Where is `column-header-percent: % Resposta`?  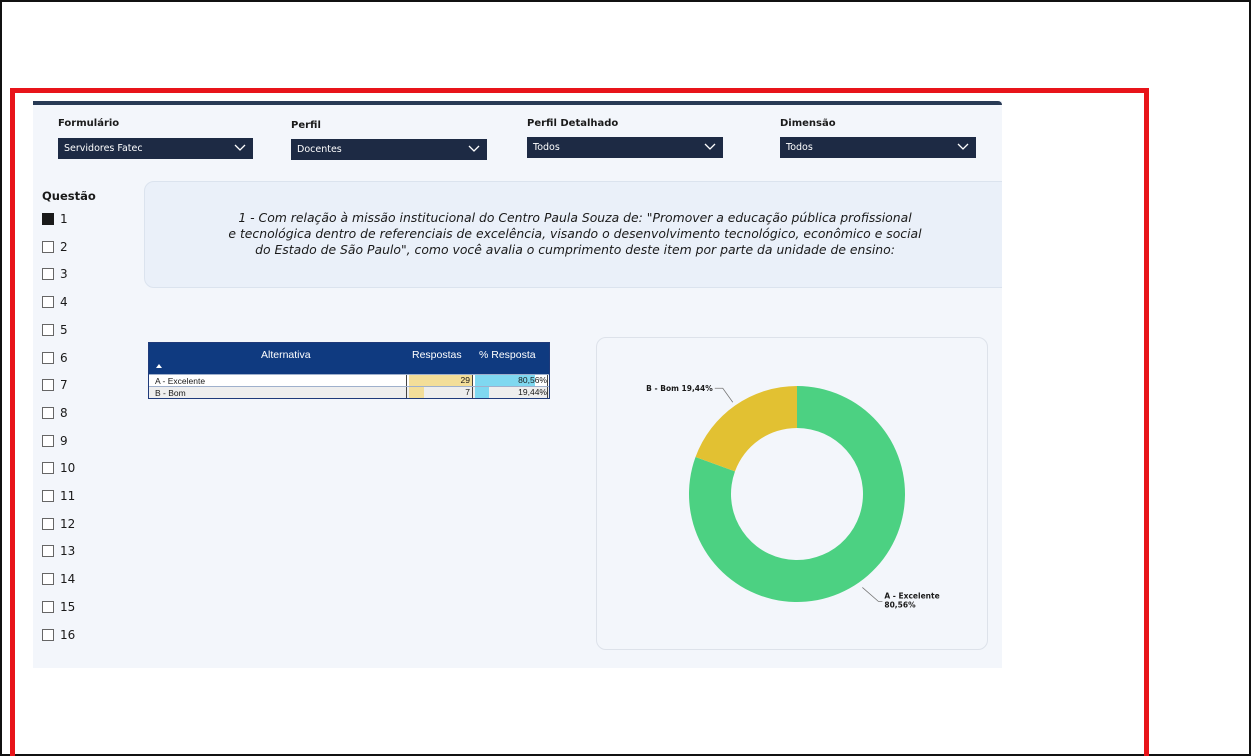
column-header-percent: % Resposta is located at coordinates (507, 355).